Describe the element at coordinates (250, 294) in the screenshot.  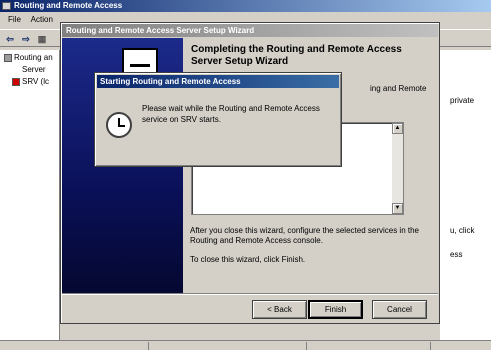
I see `wizard-separator` at that location.